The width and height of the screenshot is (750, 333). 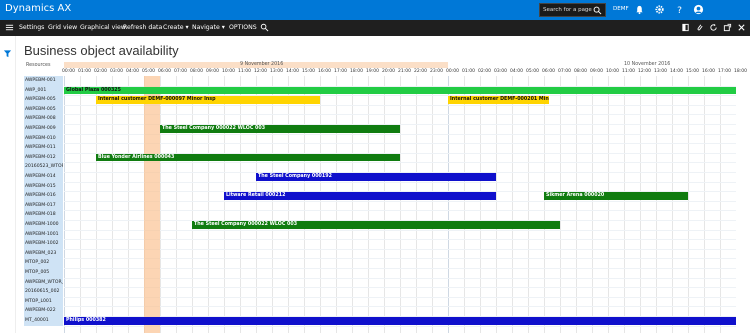 I want to click on search-box, so click(x=572, y=10).